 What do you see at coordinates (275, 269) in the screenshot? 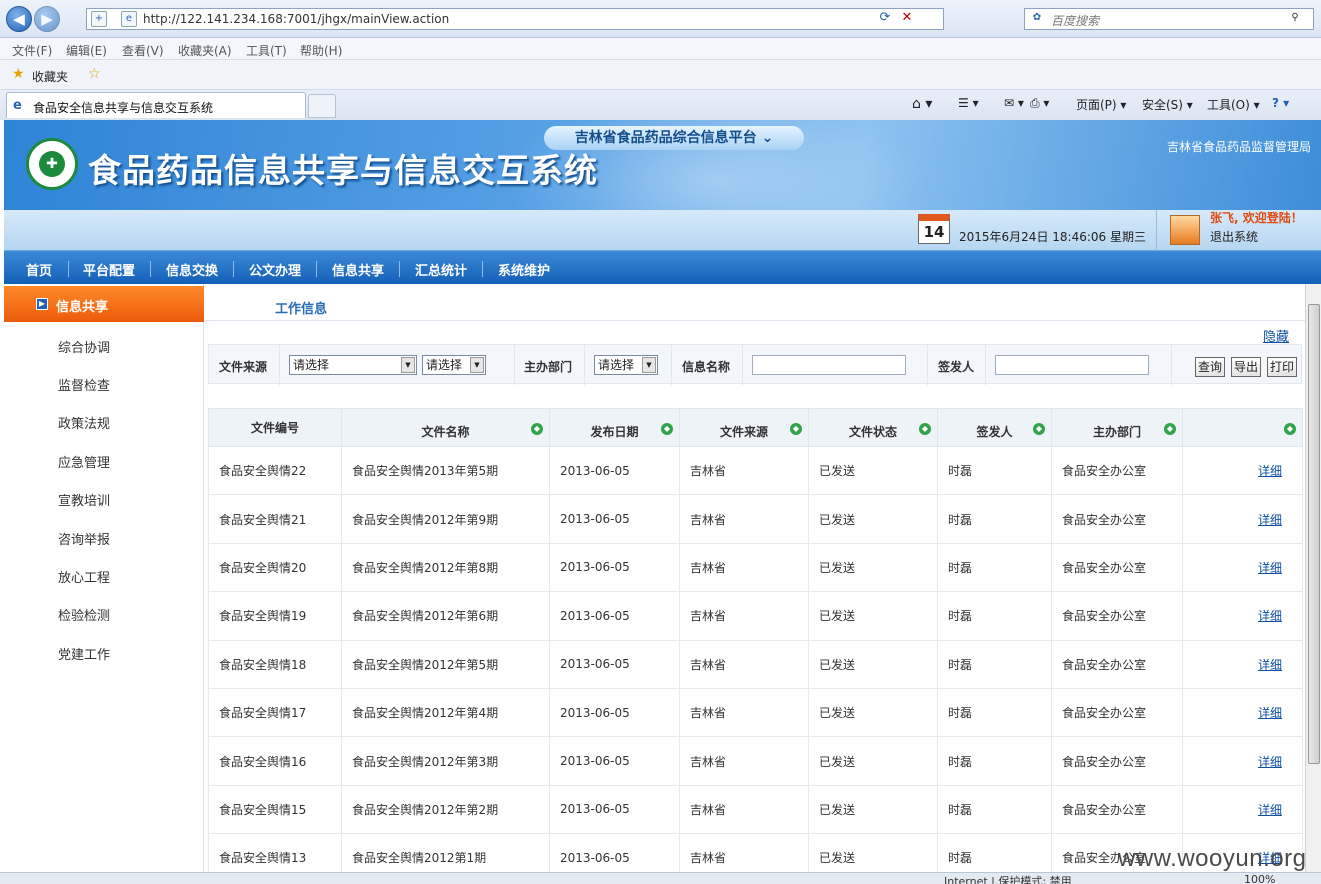
I see `nav-document-handling: 公文办理` at bounding box center [275, 269].